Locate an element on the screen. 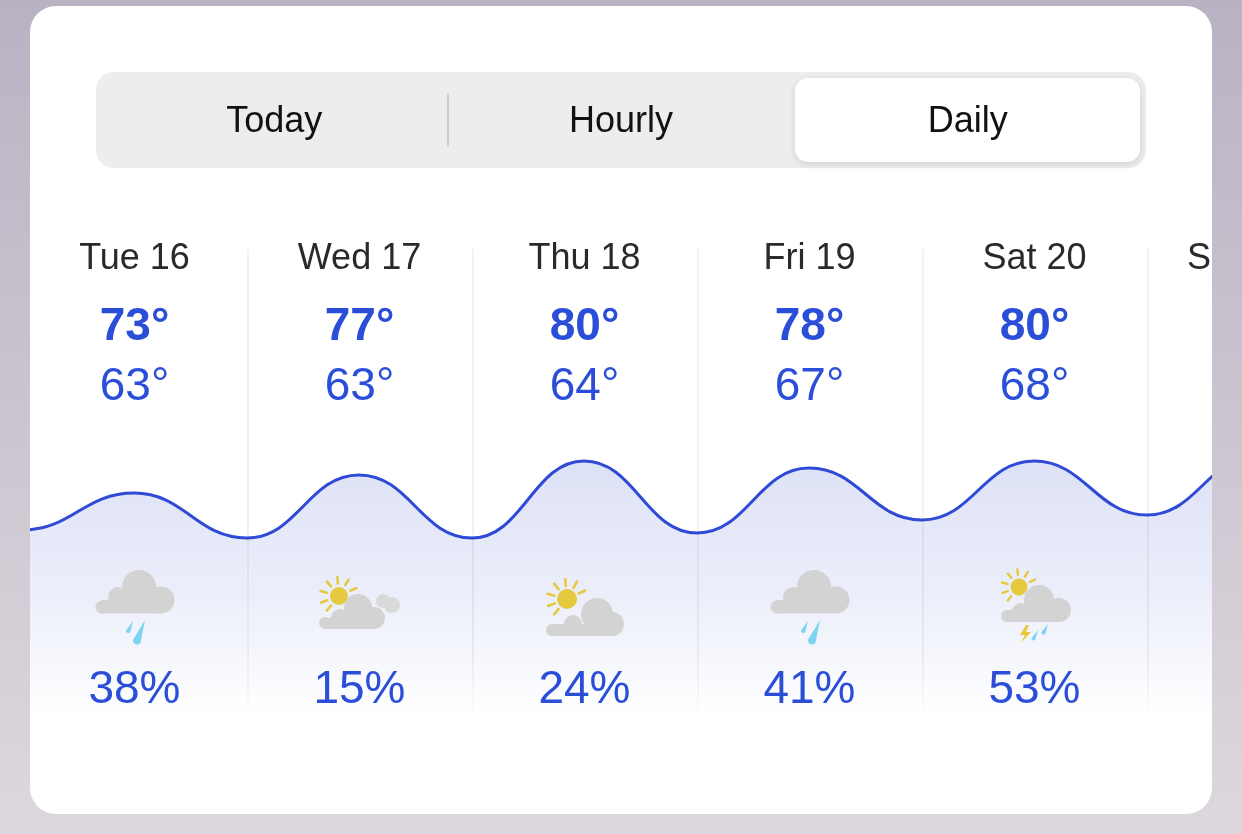 The height and width of the screenshot is (834, 1242). segment-tab: Daily is located at coordinates (967, 120).